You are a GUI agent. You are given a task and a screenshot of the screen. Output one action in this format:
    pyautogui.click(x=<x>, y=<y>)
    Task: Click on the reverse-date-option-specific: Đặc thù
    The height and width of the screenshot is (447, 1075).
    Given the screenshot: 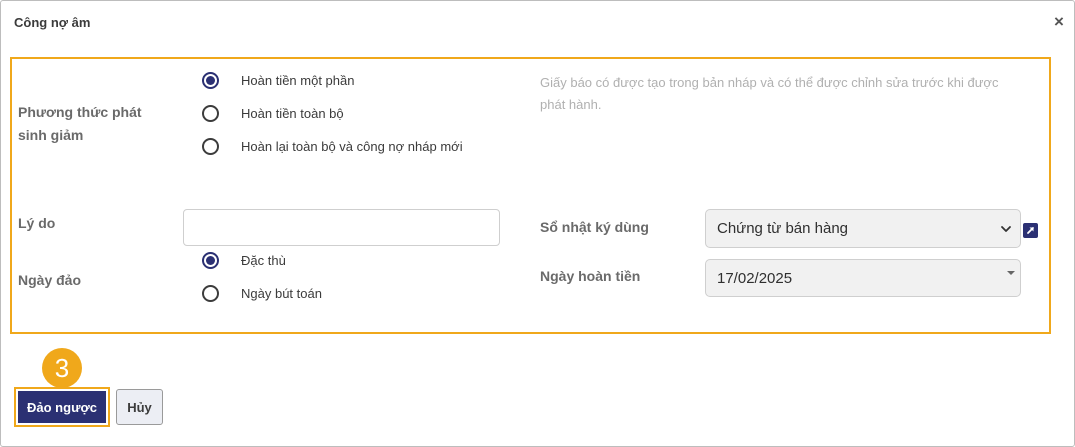 What is the action you would take?
    pyautogui.click(x=244, y=260)
    